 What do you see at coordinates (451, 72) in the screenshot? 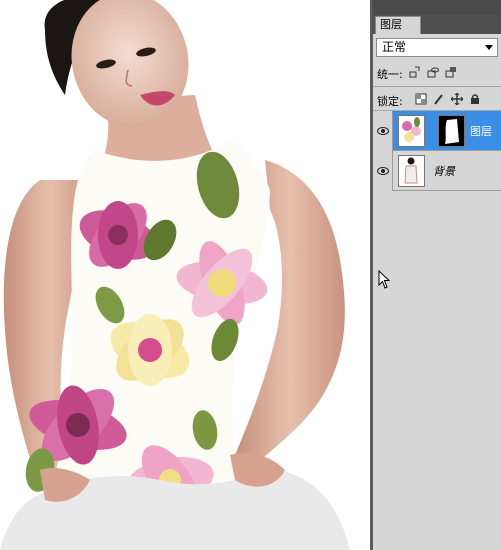
I see `unify-style-icon` at bounding box center [451, 72].